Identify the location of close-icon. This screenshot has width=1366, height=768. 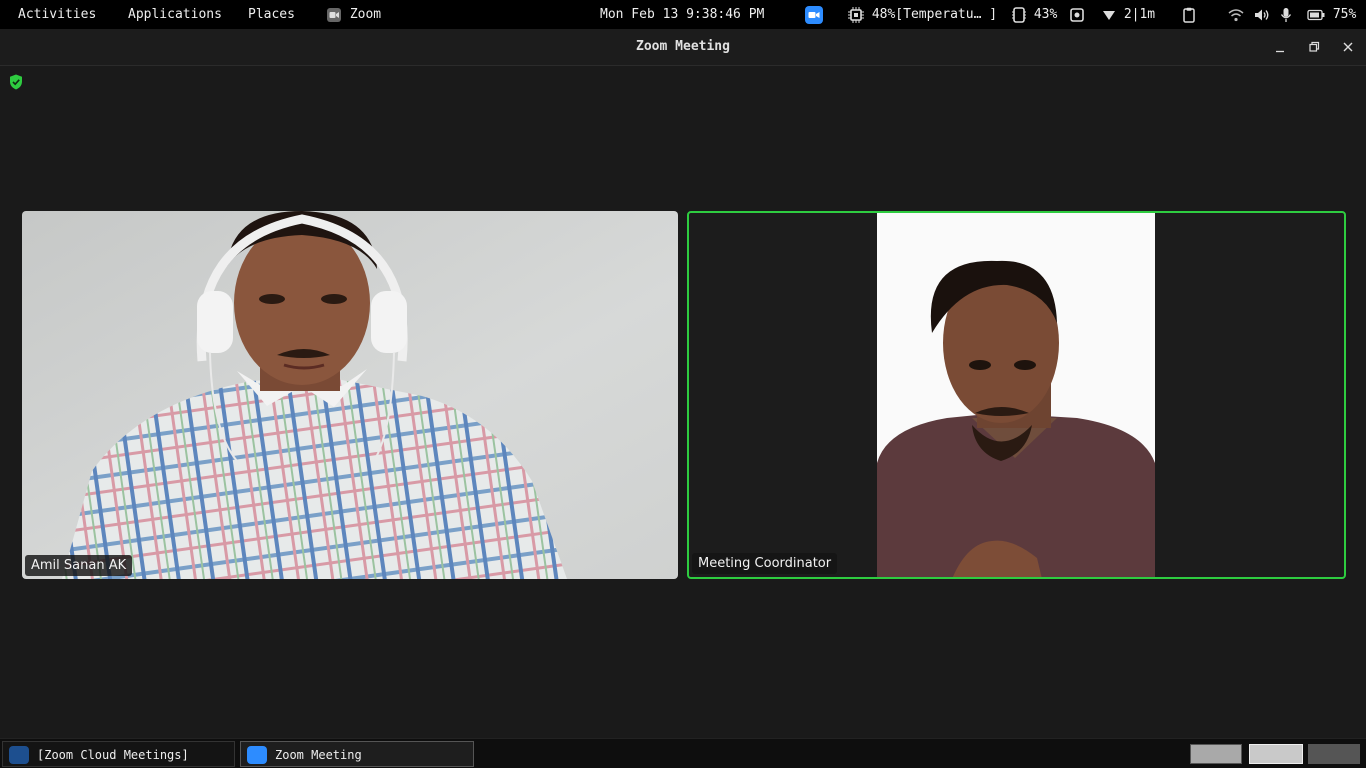
(1348, 47).